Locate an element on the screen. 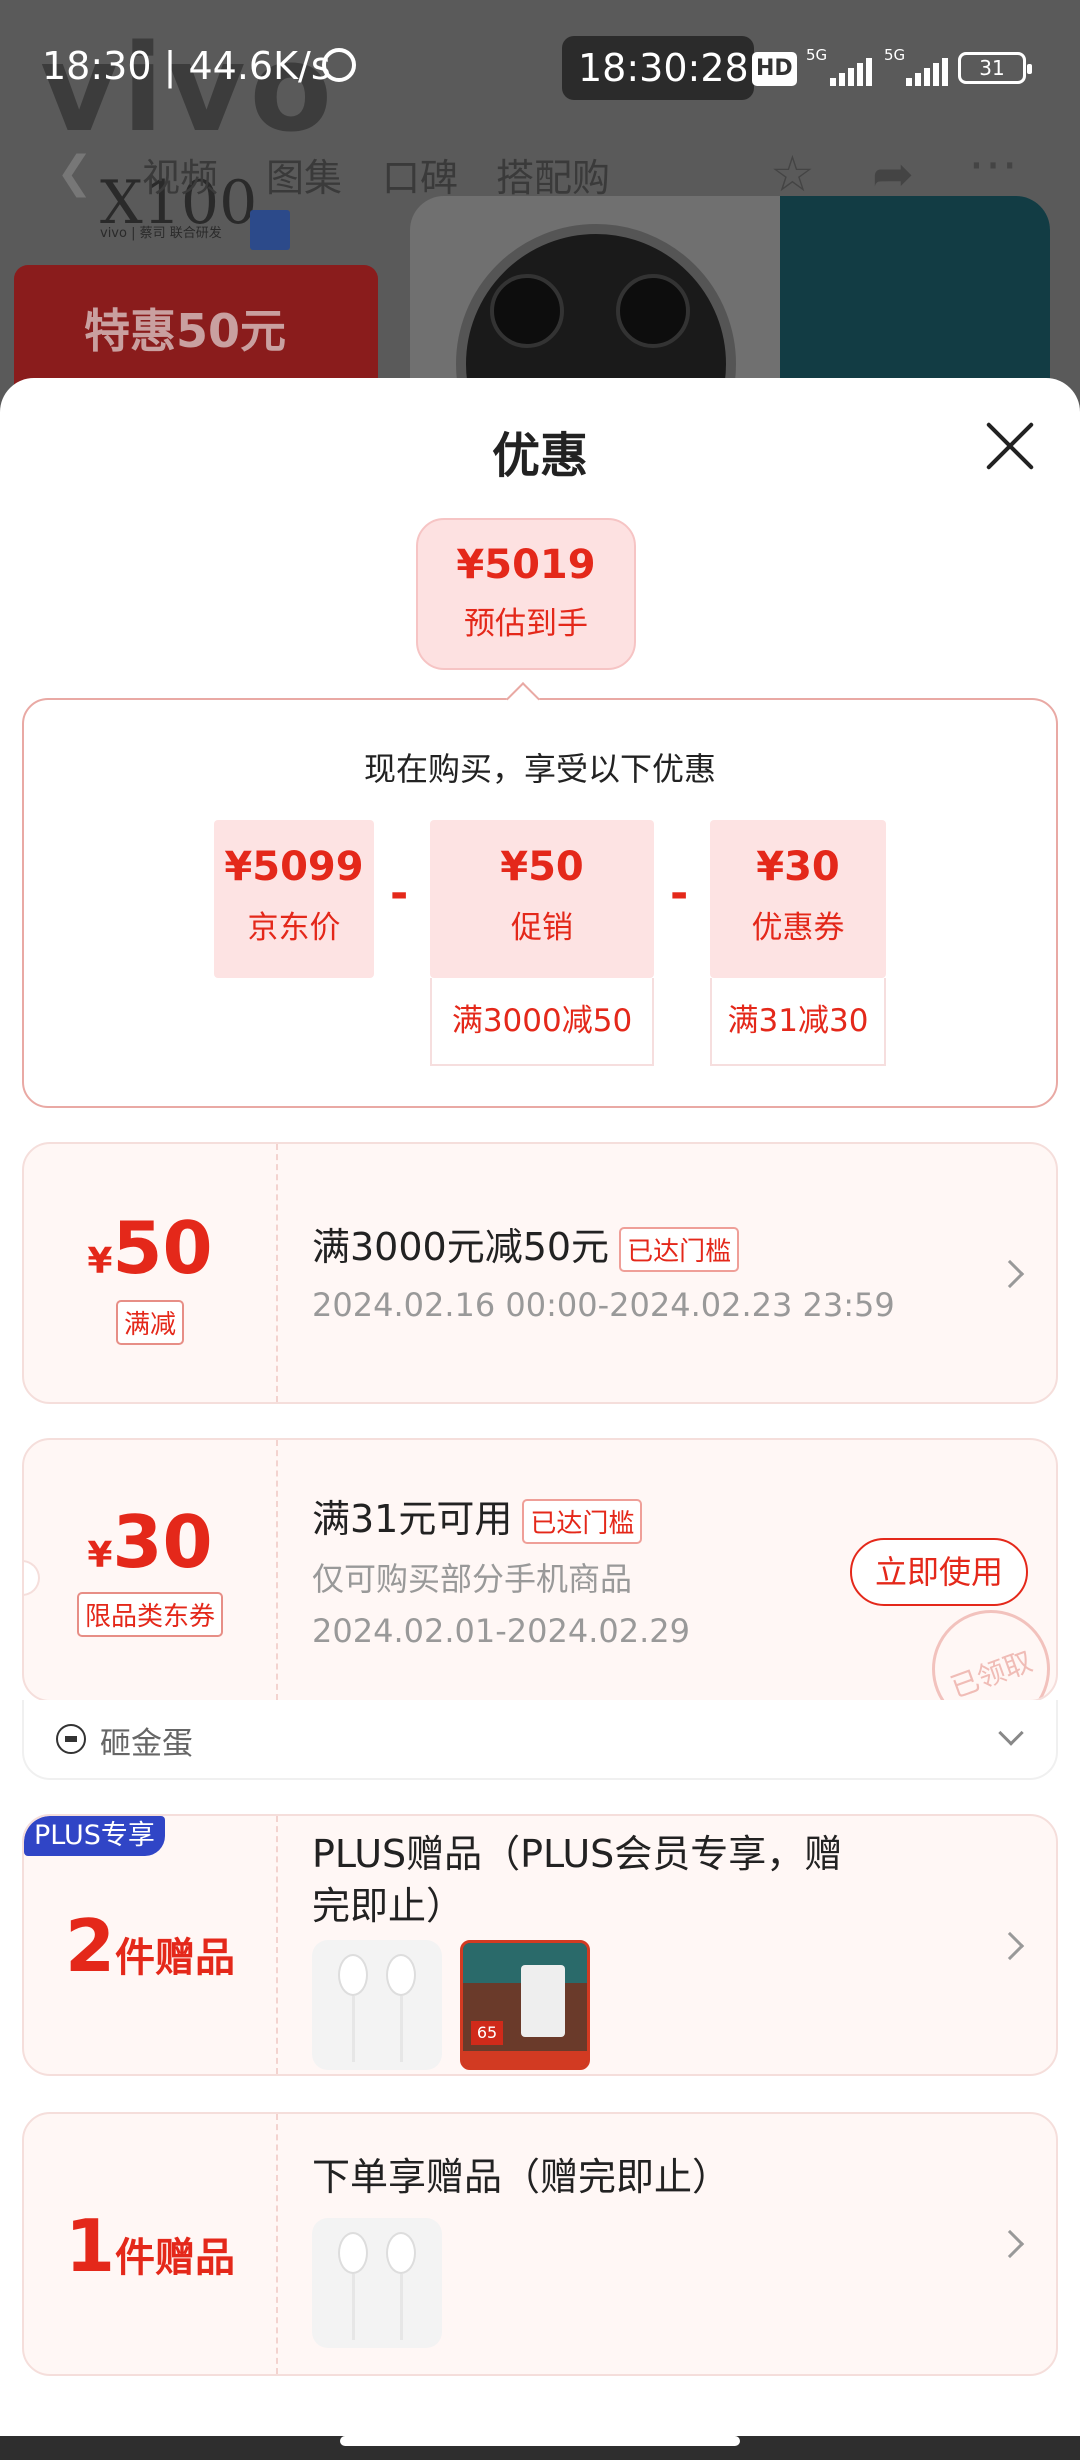 The height and width of the screenshot is (2460, 1080). coupon-label: 优惠券 is located at coordinates (798, 928).